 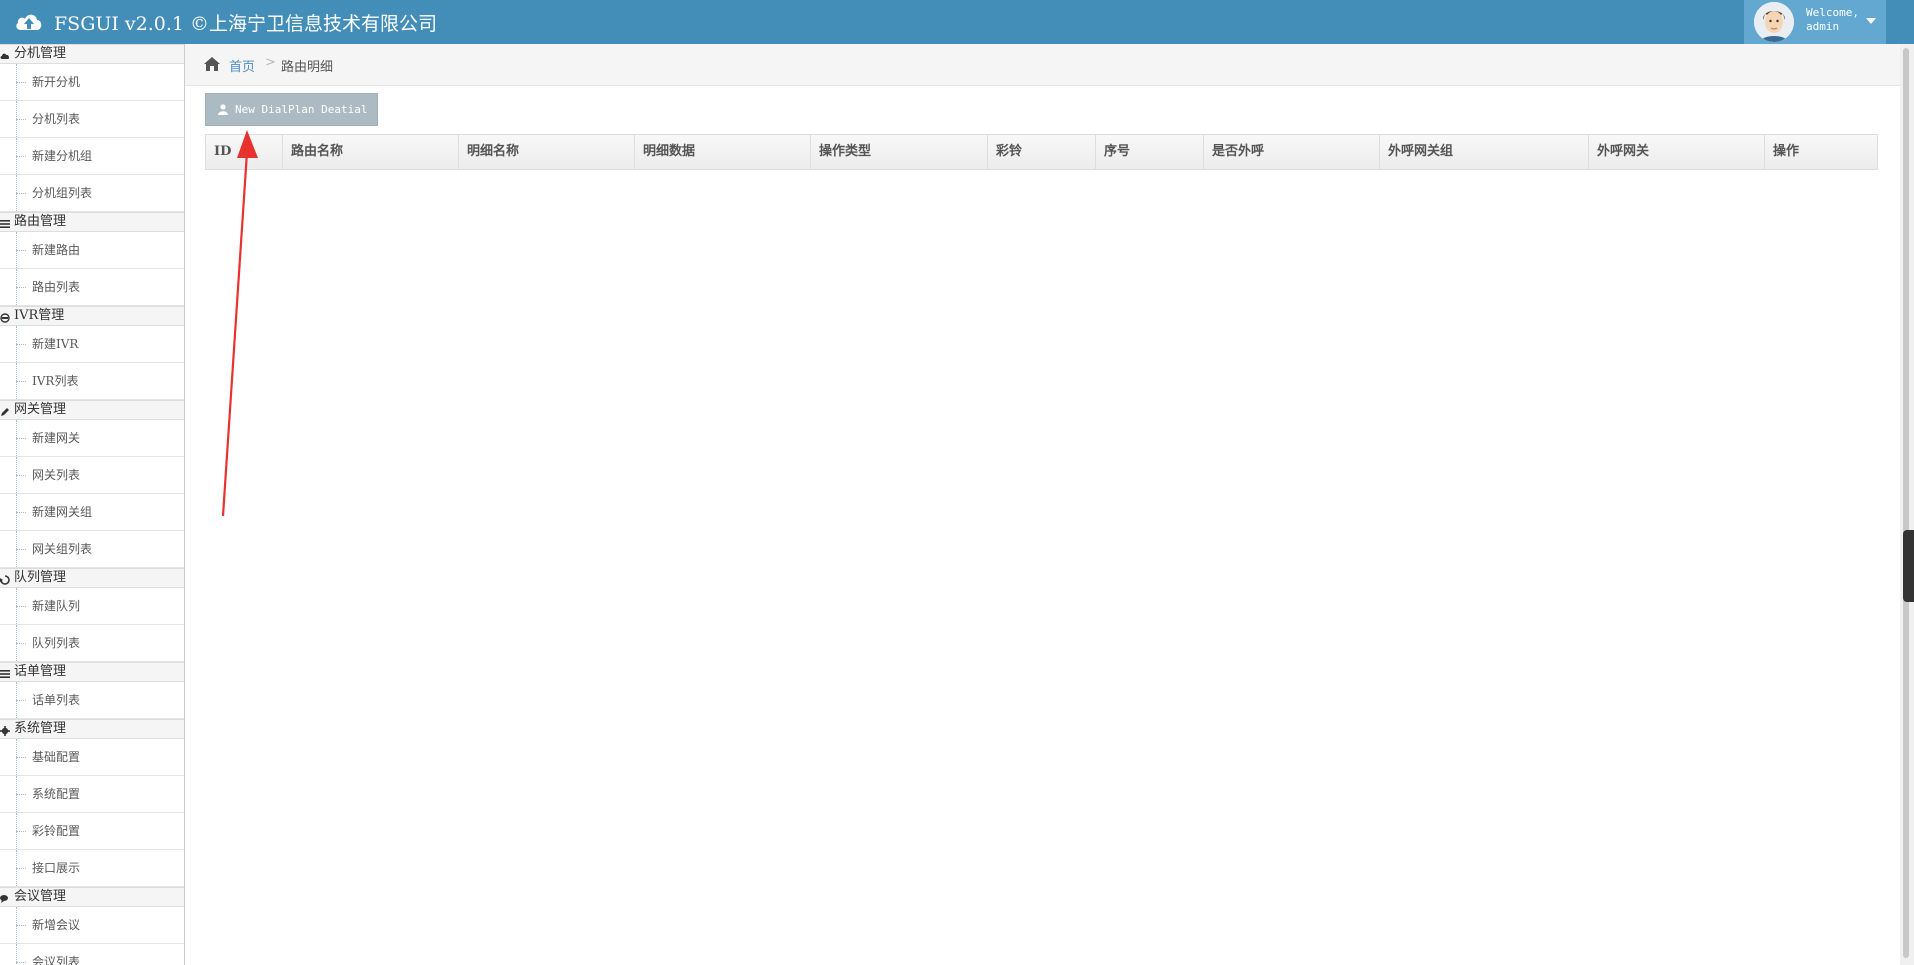 I want to click on annotation-arrow, so click(x=239, y=323).